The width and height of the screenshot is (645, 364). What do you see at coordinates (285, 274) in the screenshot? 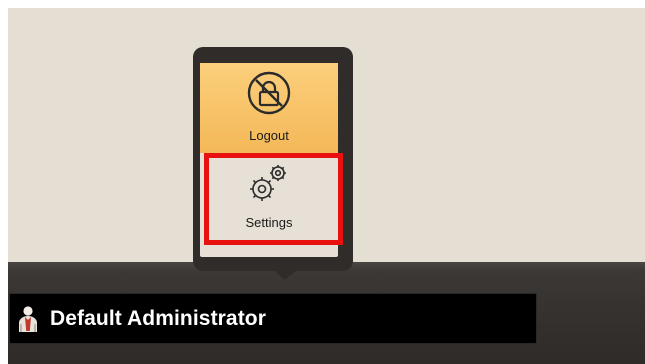
I see `popup-pointer` at bounding box center [285, 274].